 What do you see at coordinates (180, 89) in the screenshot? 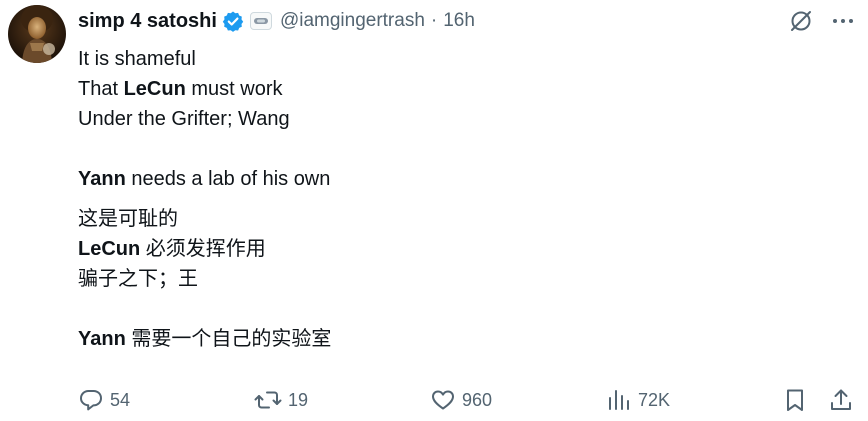
I see `tweet-line-2: That LeCun must work` at bounding box center [180, 89].